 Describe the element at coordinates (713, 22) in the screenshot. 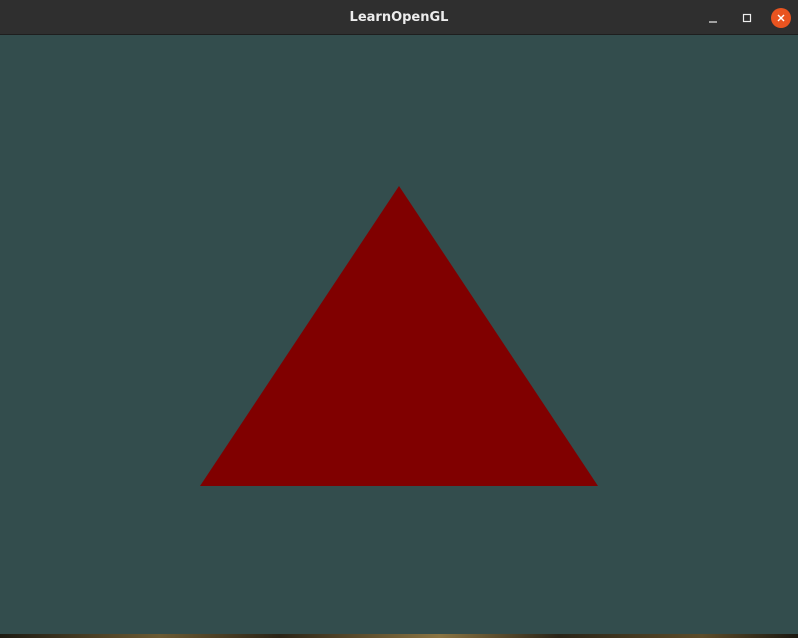

I see `minimize-icon` at that location.